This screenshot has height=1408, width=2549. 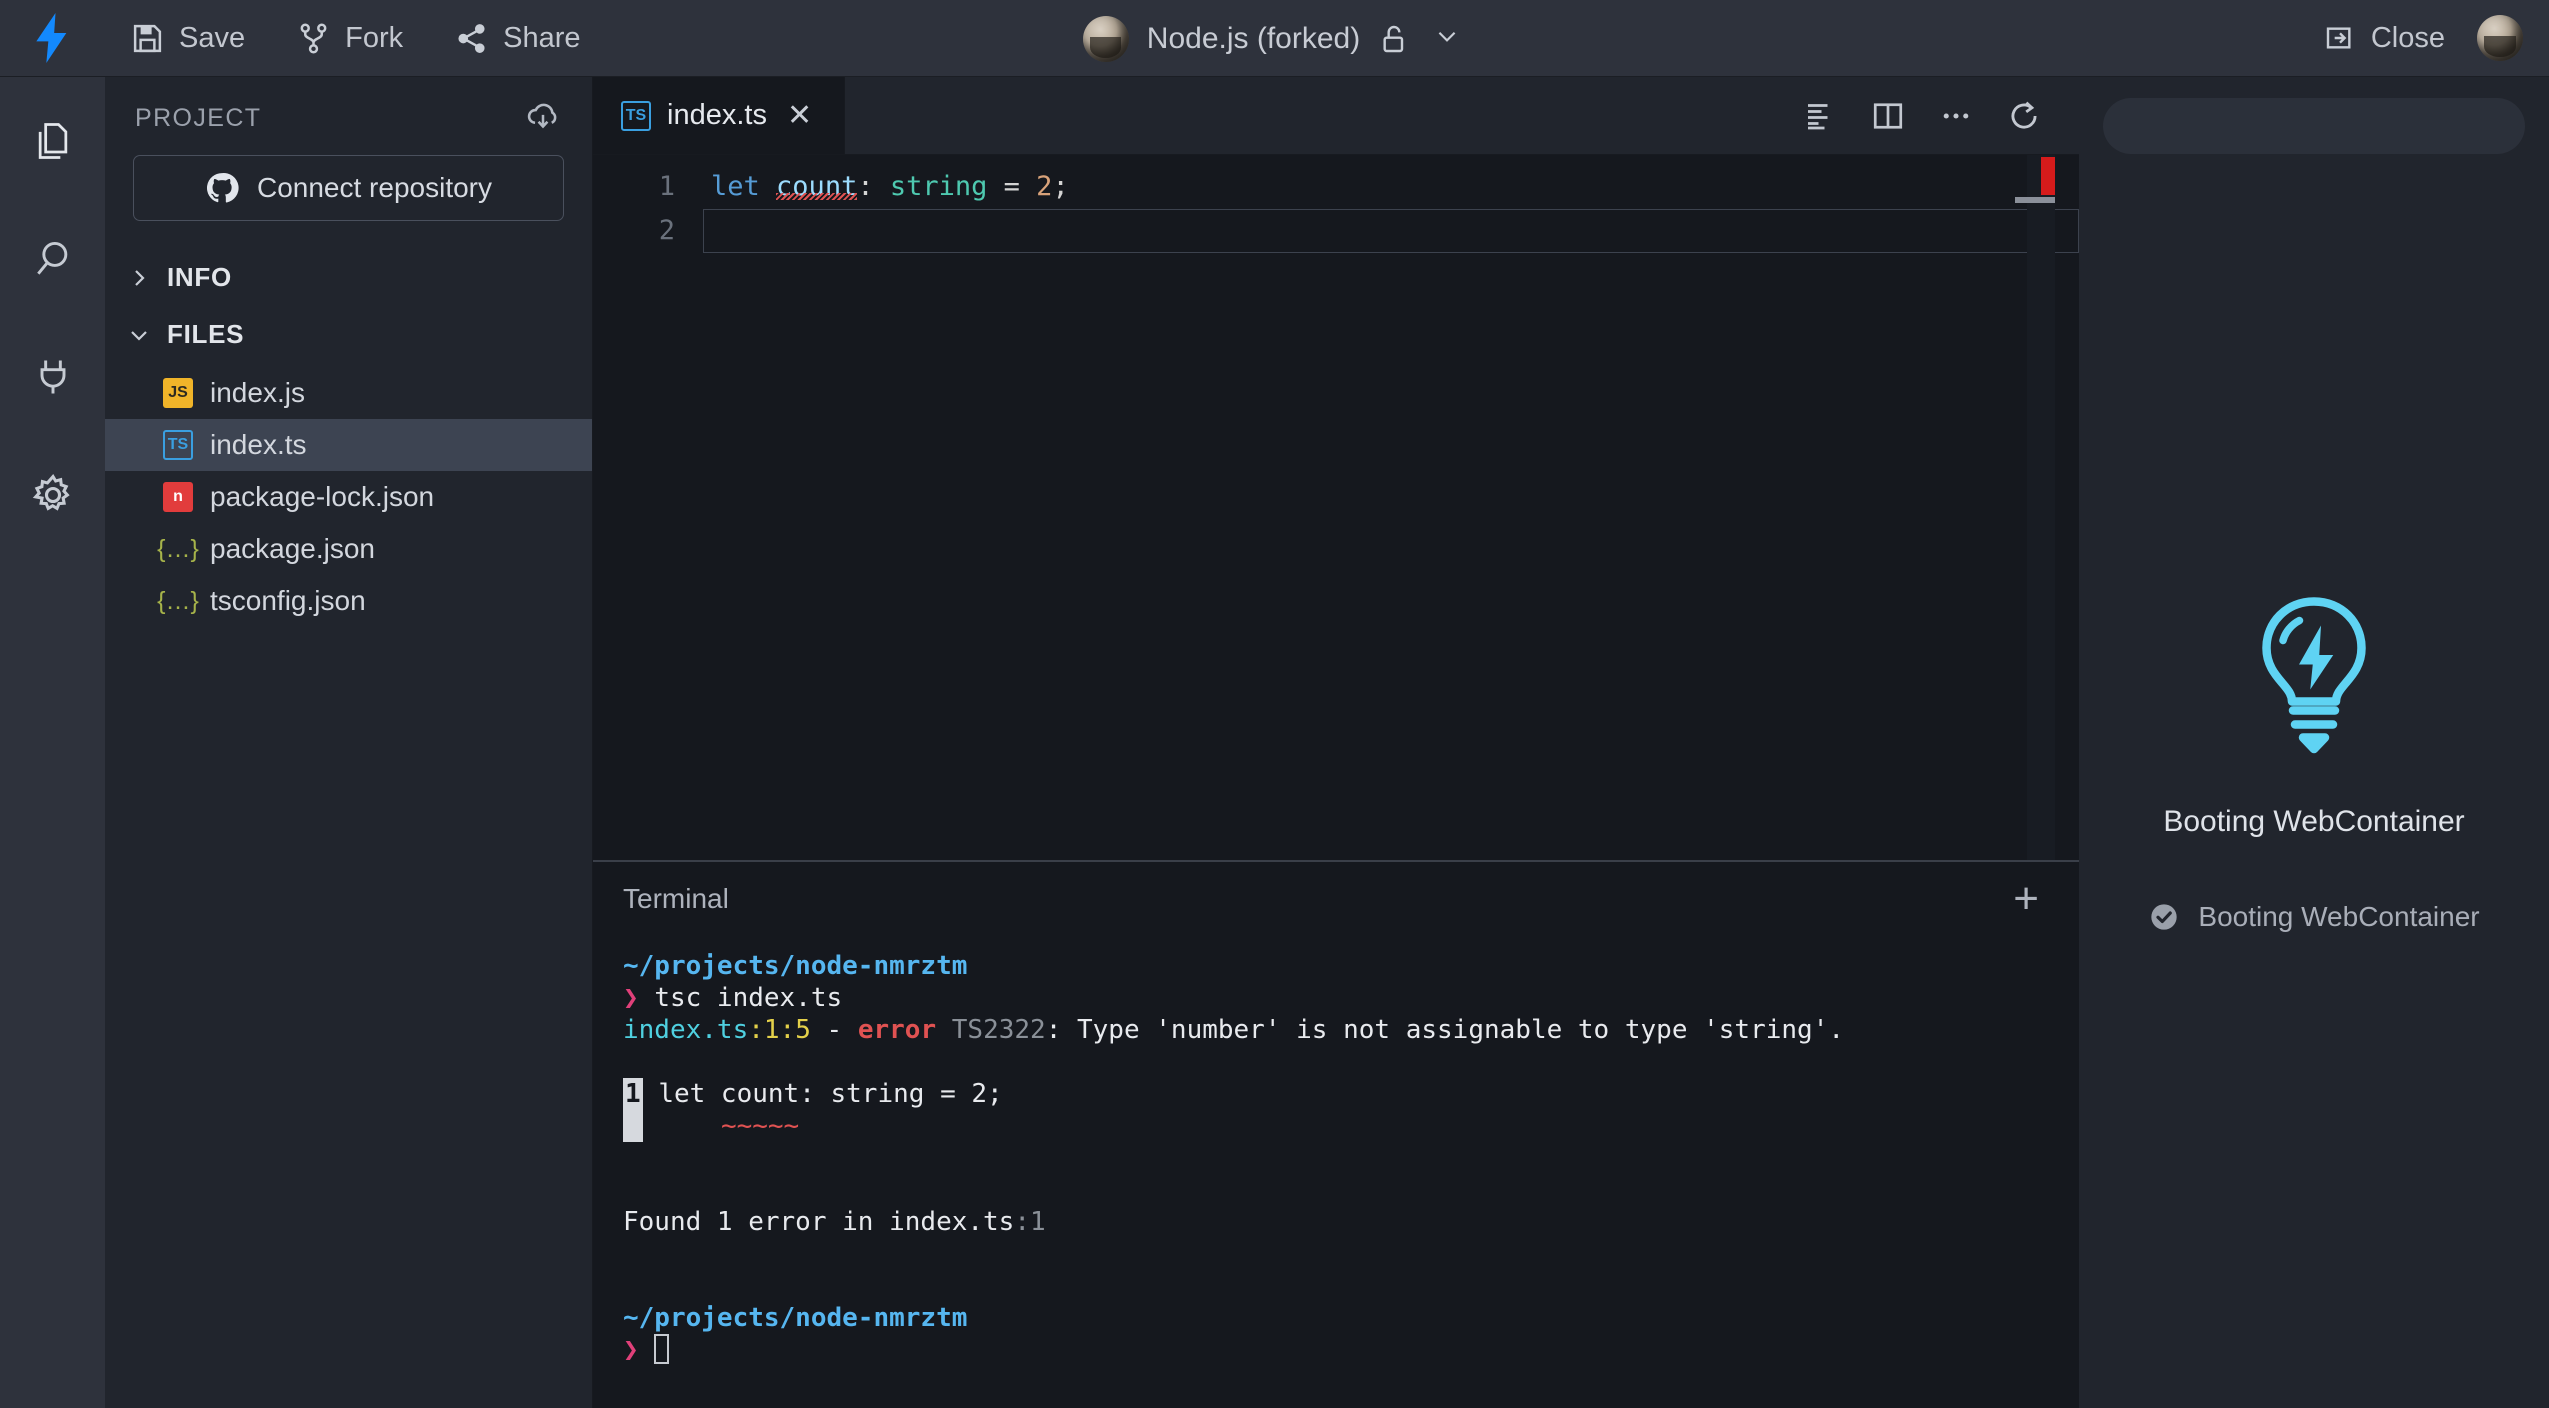 I want to click on code-line-1: let count: string = 2;, so click(x=1391, y=187).